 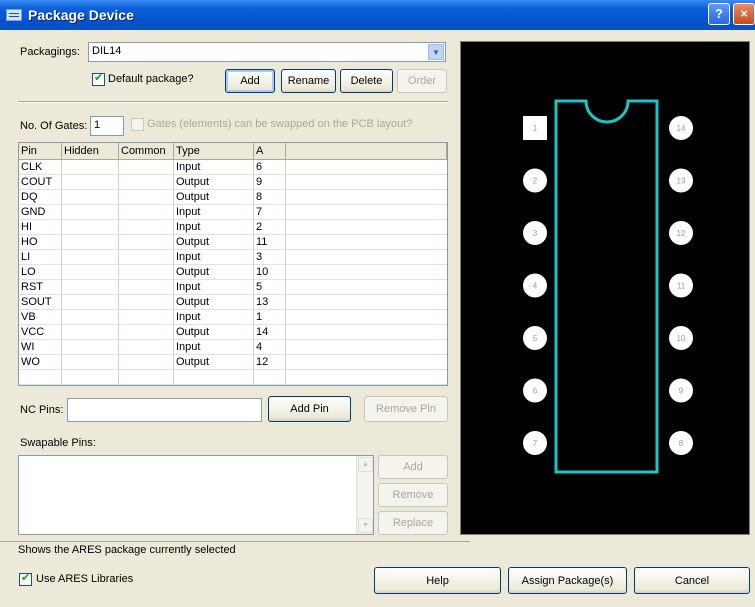 I want to click on table-row: VCC Output 14, so click(x=233, y=332).